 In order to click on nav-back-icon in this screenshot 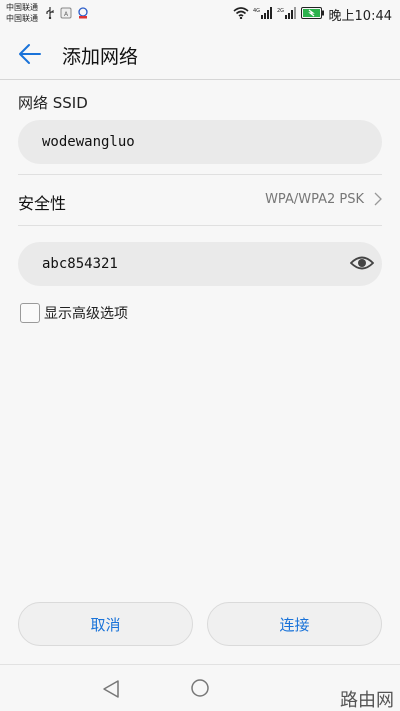, I will do `click(111, 689)`.